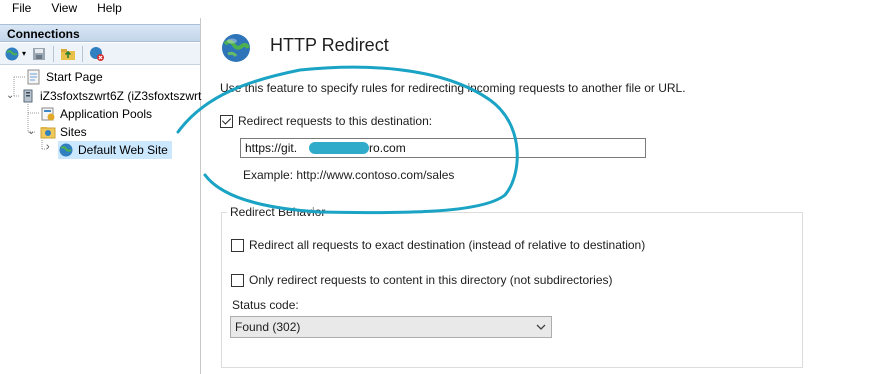 The image size is (878, 374). What do you see at coordinates (73, 132) in the screenshot?
I see `tree-item-label: Sites` at bounding box center [73, 132].